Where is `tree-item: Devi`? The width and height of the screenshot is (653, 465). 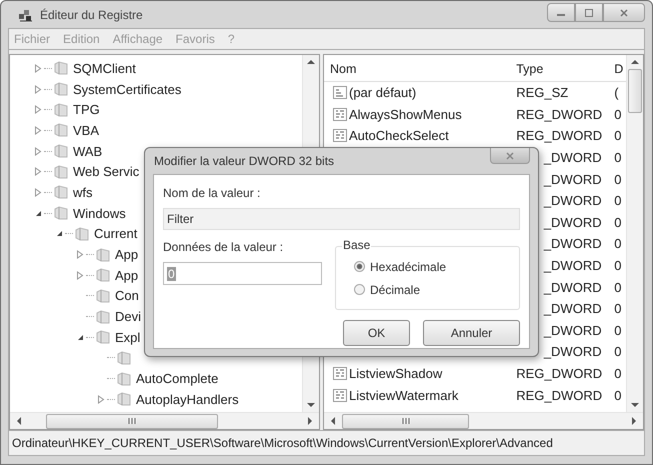 tree-item: Devi is located at coordinates (128, 316).